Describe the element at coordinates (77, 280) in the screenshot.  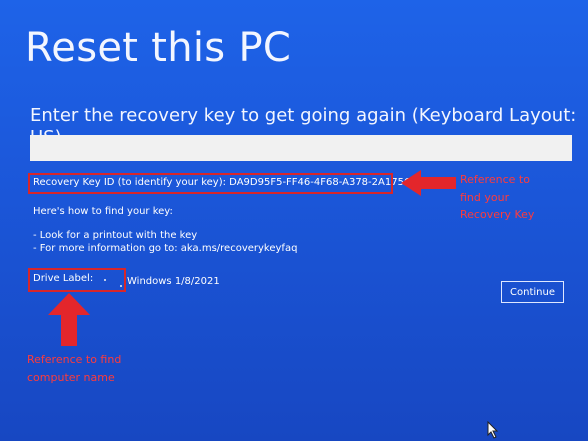
I see `drive-label-highlight-box` at that location.